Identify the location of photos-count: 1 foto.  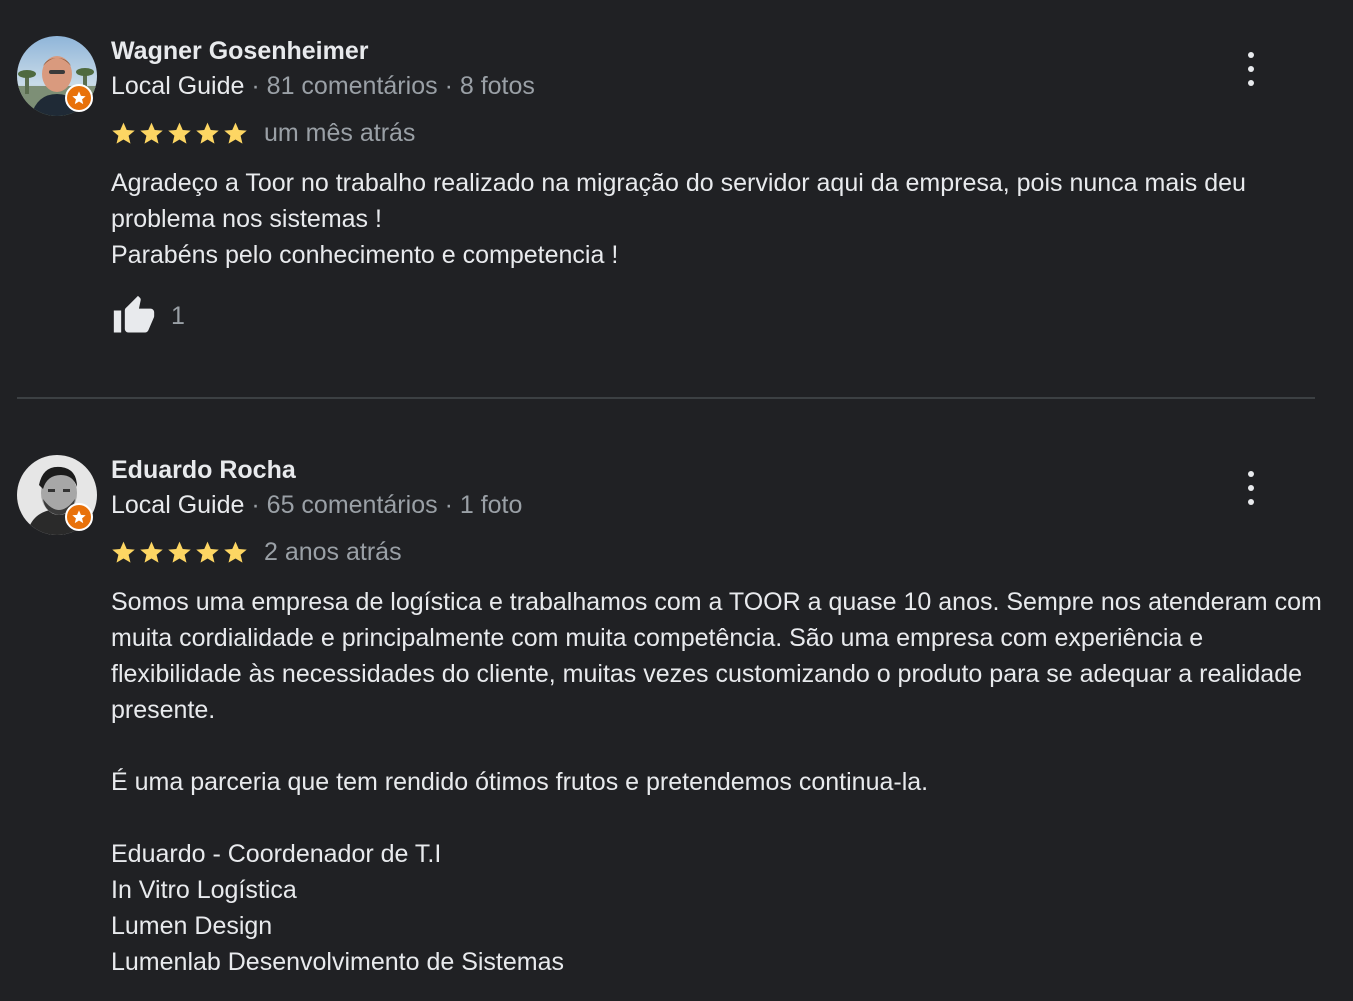
(491, 505).